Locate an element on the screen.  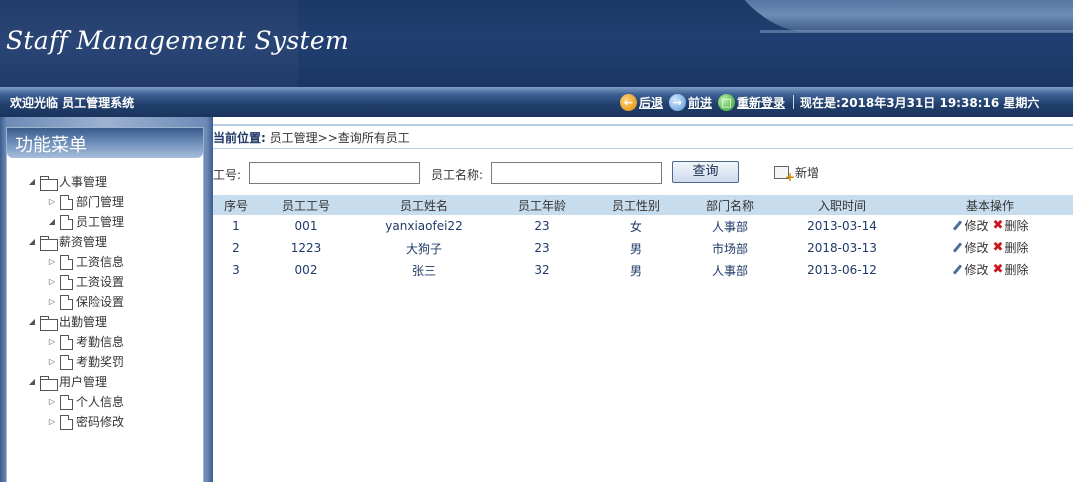
menu-group-label: 薪资管理 is located at coordinates (83, 242).